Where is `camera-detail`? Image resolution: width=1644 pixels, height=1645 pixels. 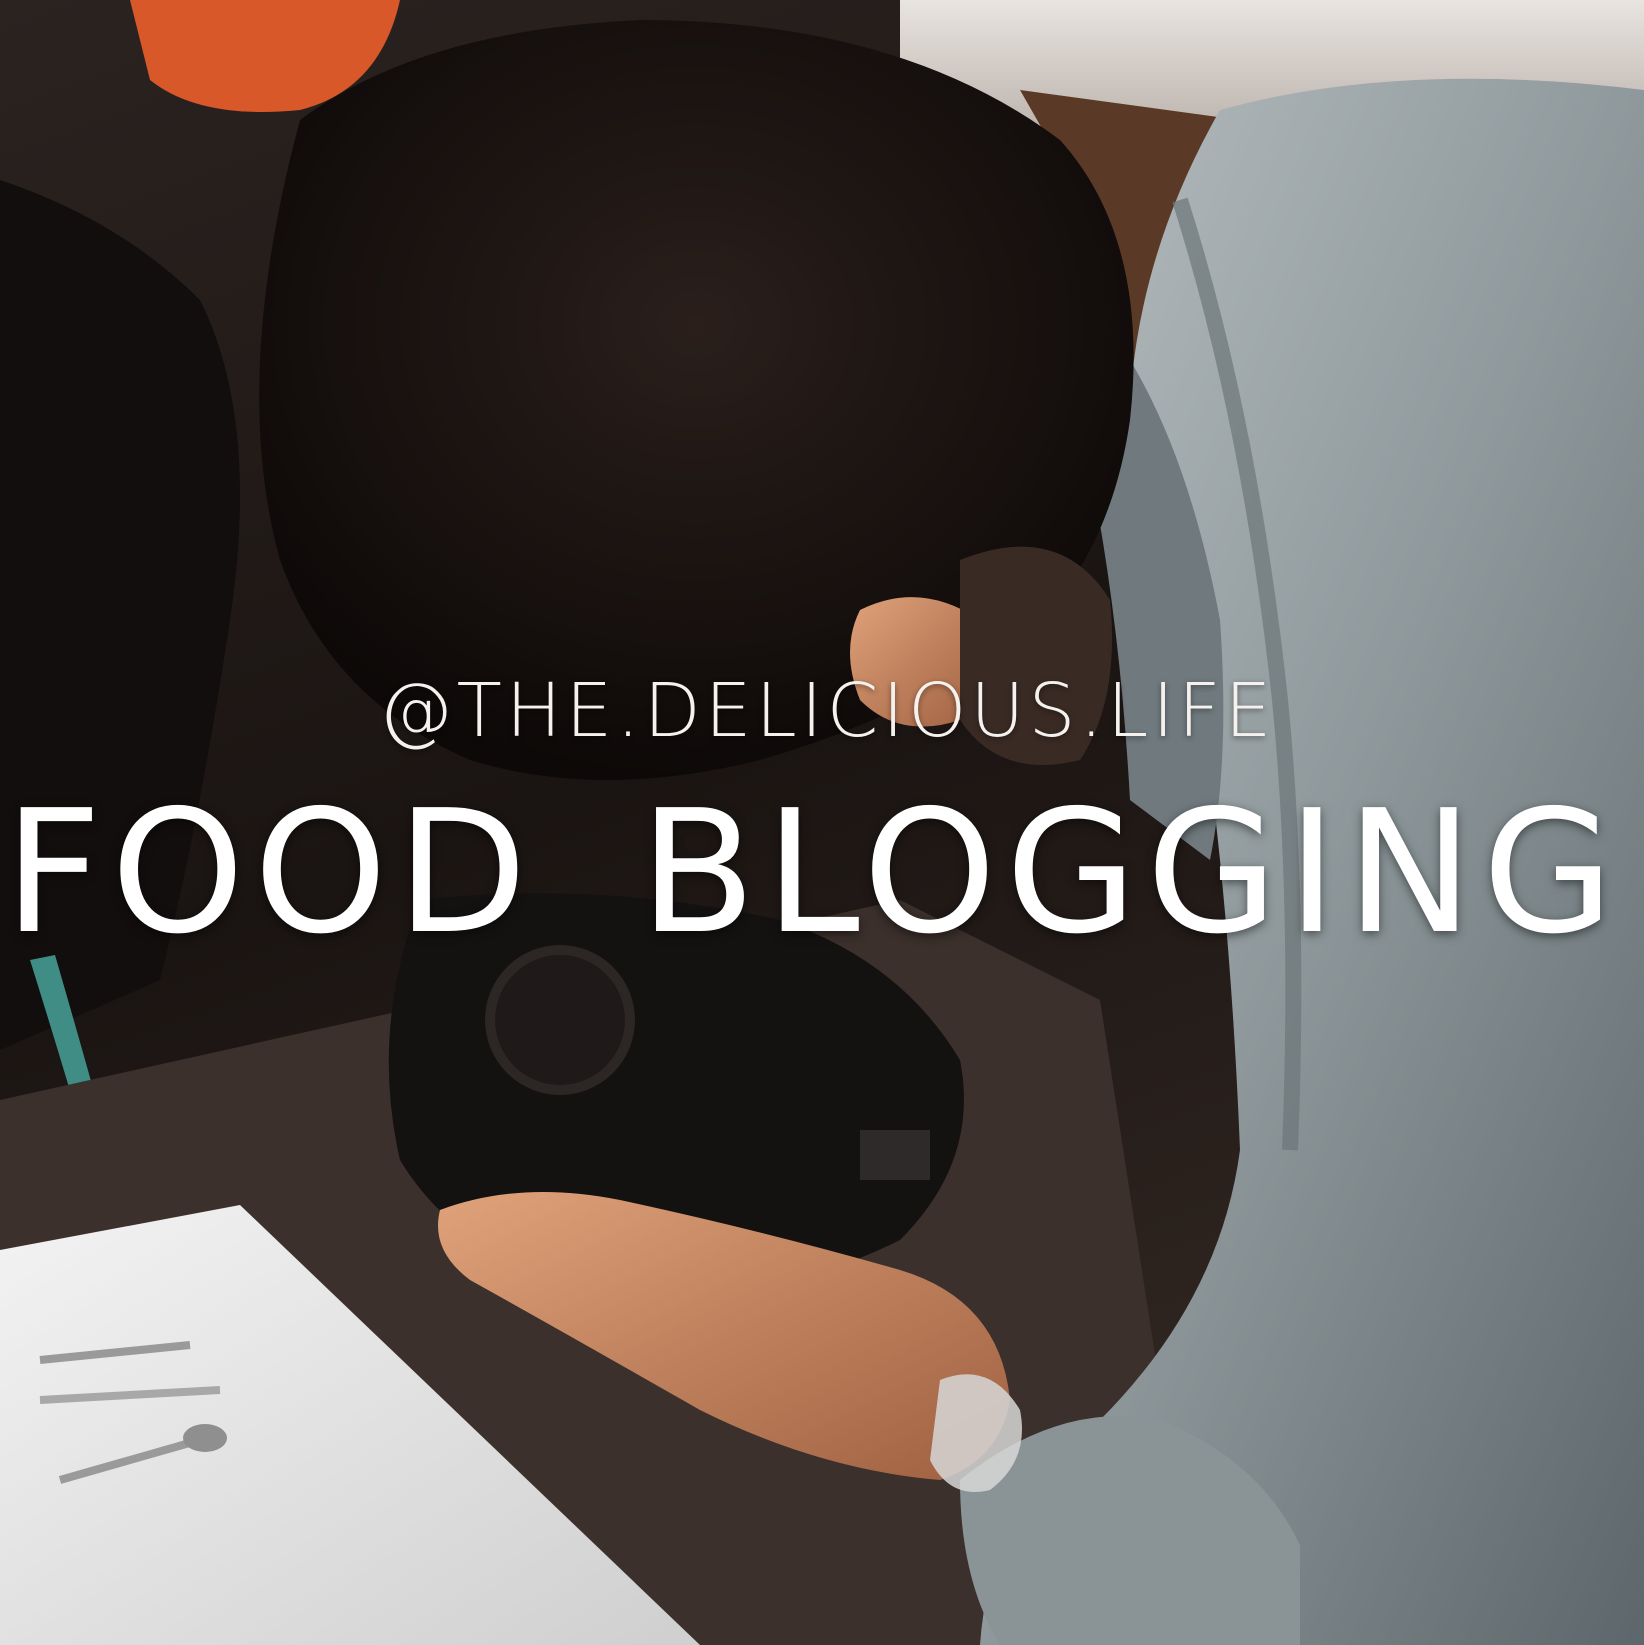 camera-detail is located at coordinates (895, 1155).